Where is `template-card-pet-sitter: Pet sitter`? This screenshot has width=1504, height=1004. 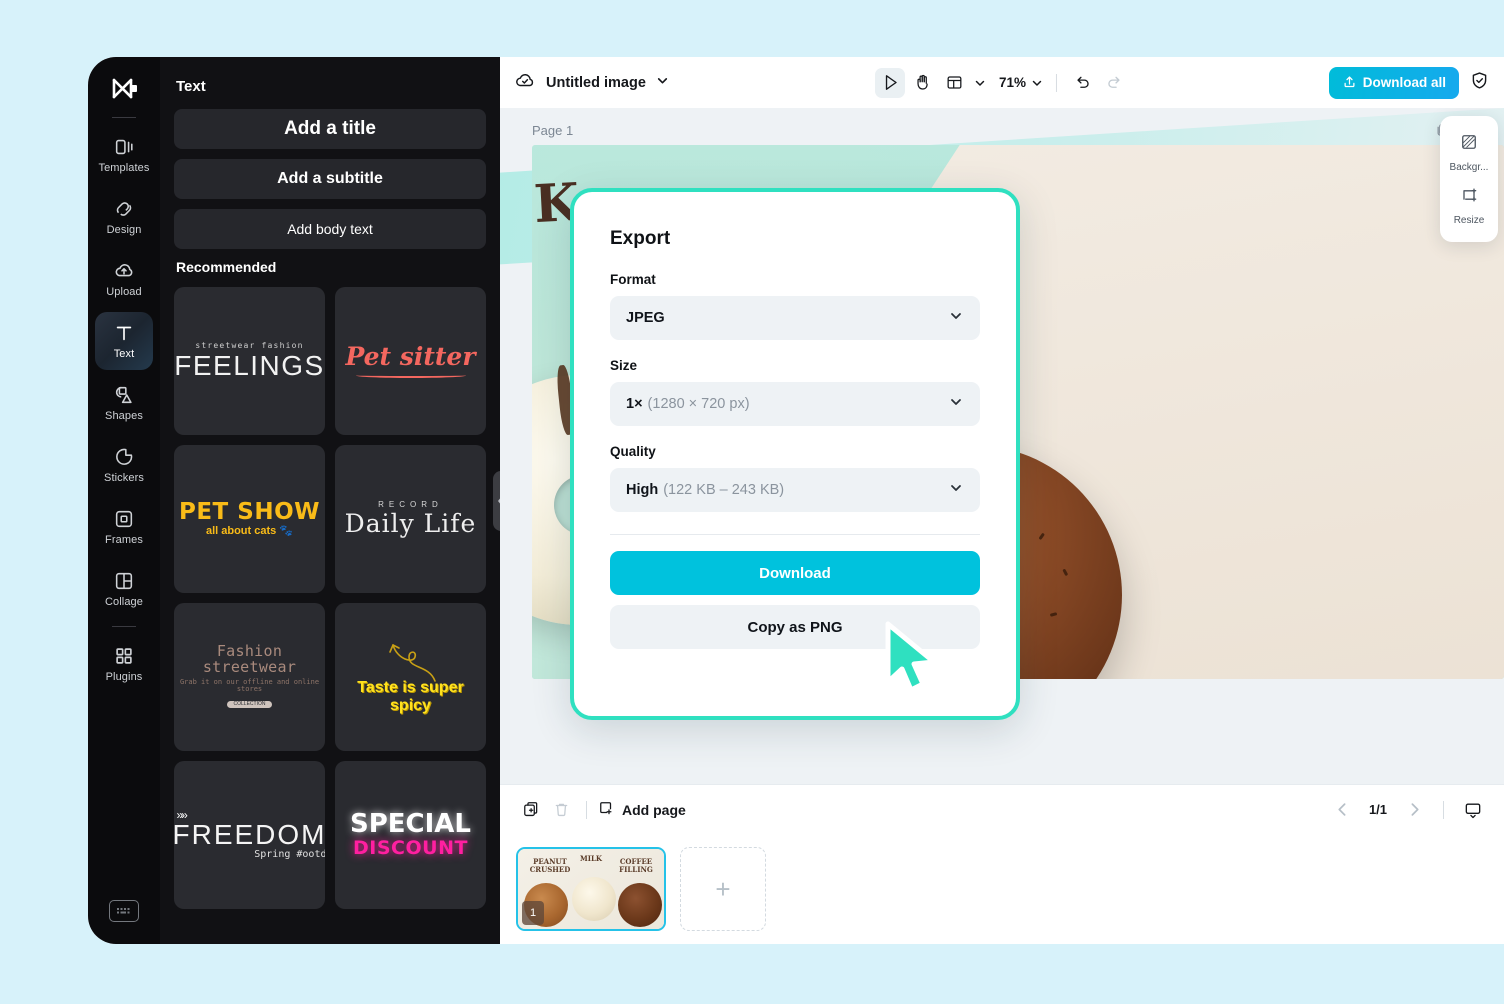 template-card-pet-sitter: Pet sitter is located at coordinates (410, 361).